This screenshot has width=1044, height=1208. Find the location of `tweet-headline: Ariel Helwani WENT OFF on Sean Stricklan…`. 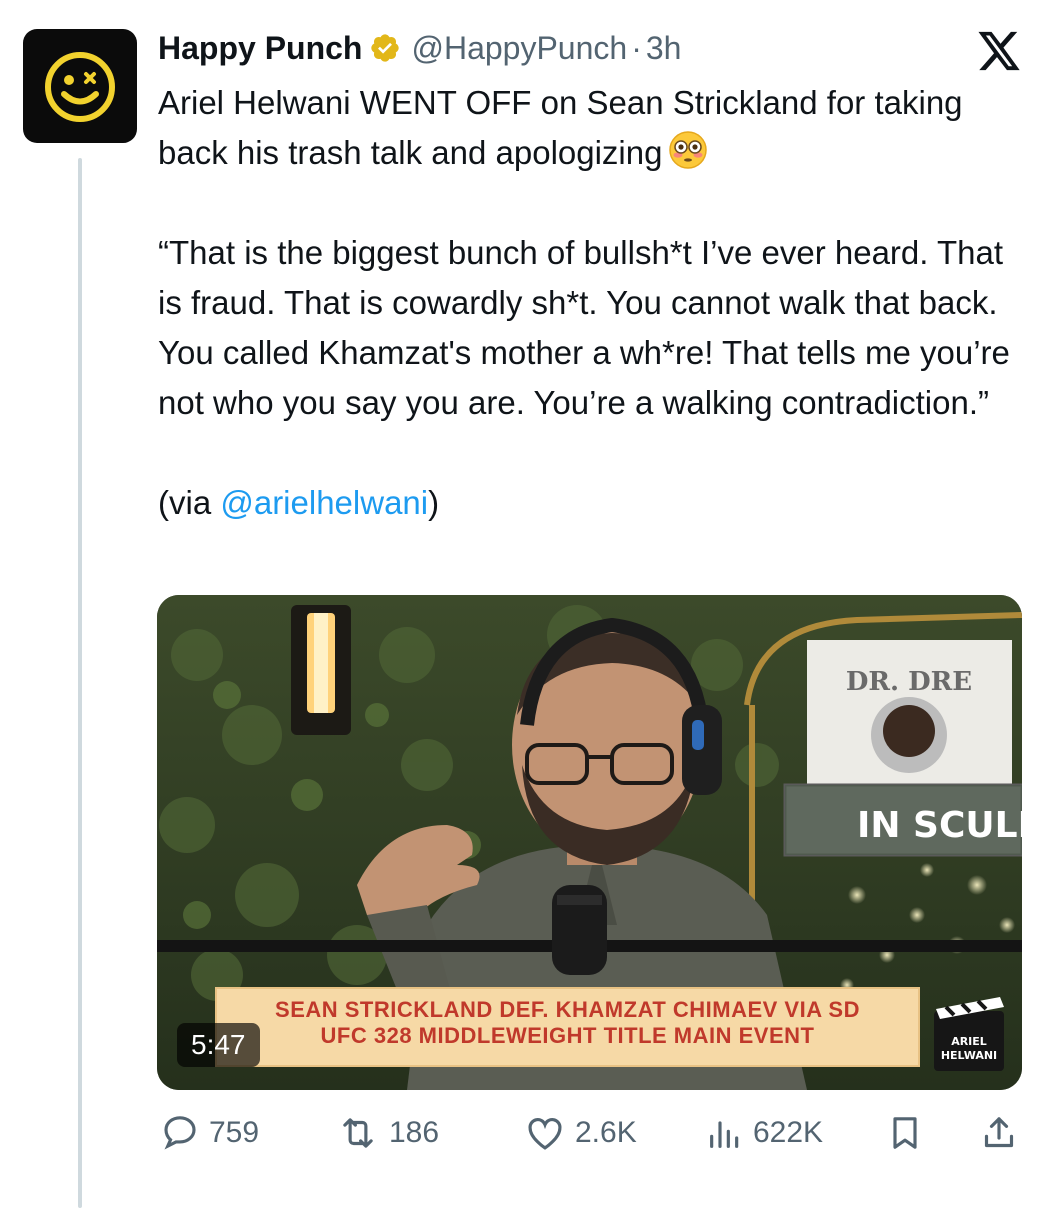

tweet-headline: Ariel Helwani WENT OFF on Sean Stricklan… is located at coordinates (588, 128).